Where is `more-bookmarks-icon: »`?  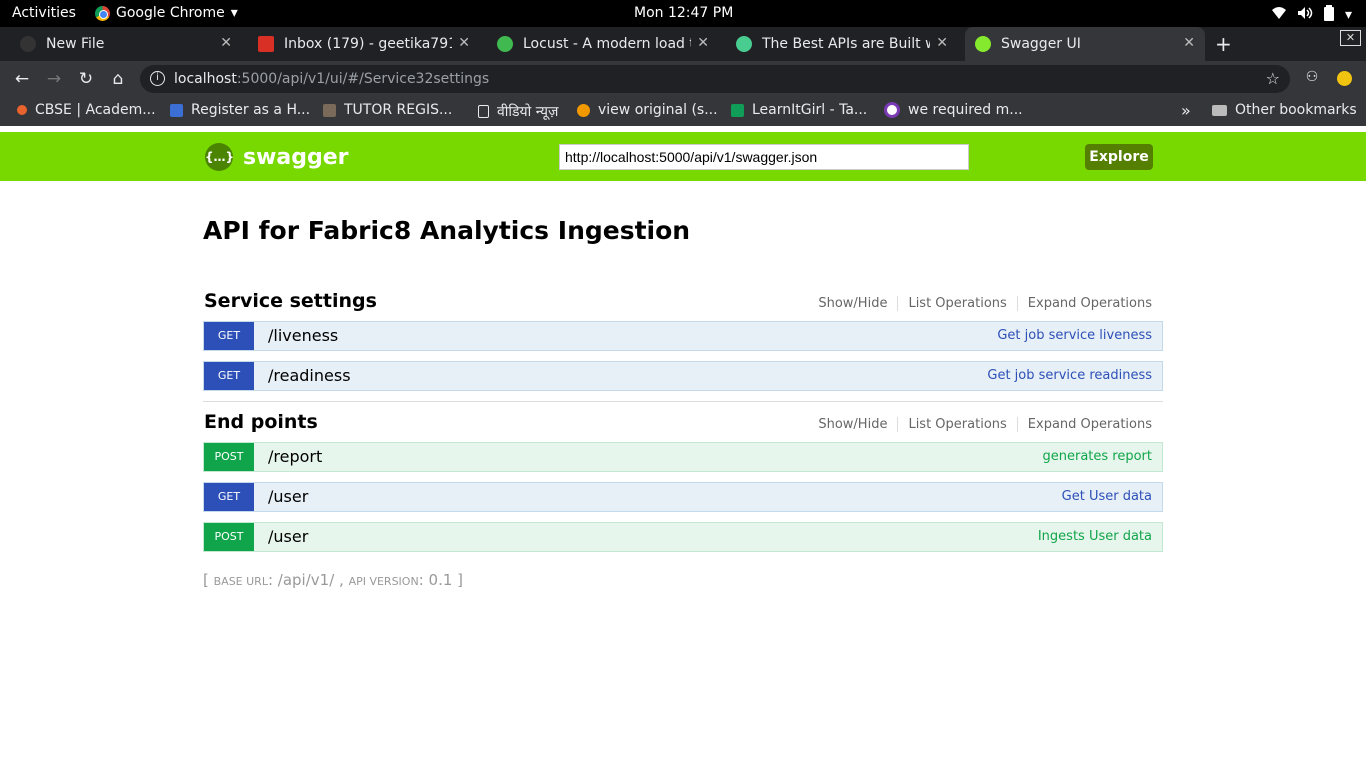 more-bookmarks-icon: » is located at coordinates (1186, 110).